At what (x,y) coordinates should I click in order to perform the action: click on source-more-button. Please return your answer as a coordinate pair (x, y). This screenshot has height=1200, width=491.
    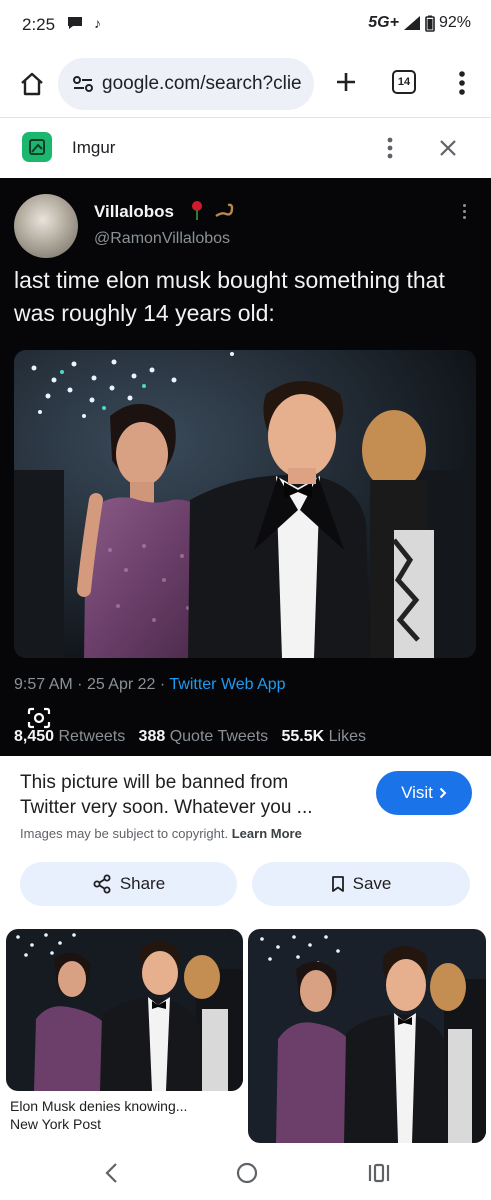
    Looking at the image, I should click on (390, 148).